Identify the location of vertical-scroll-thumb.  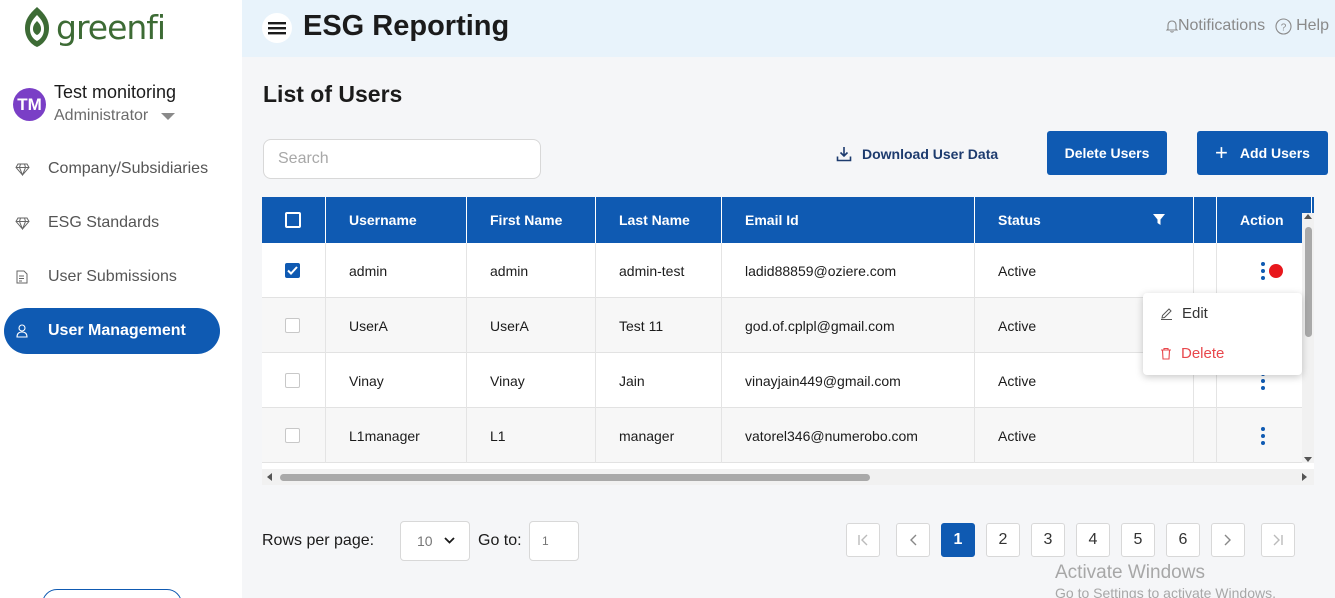
(1308, 282).